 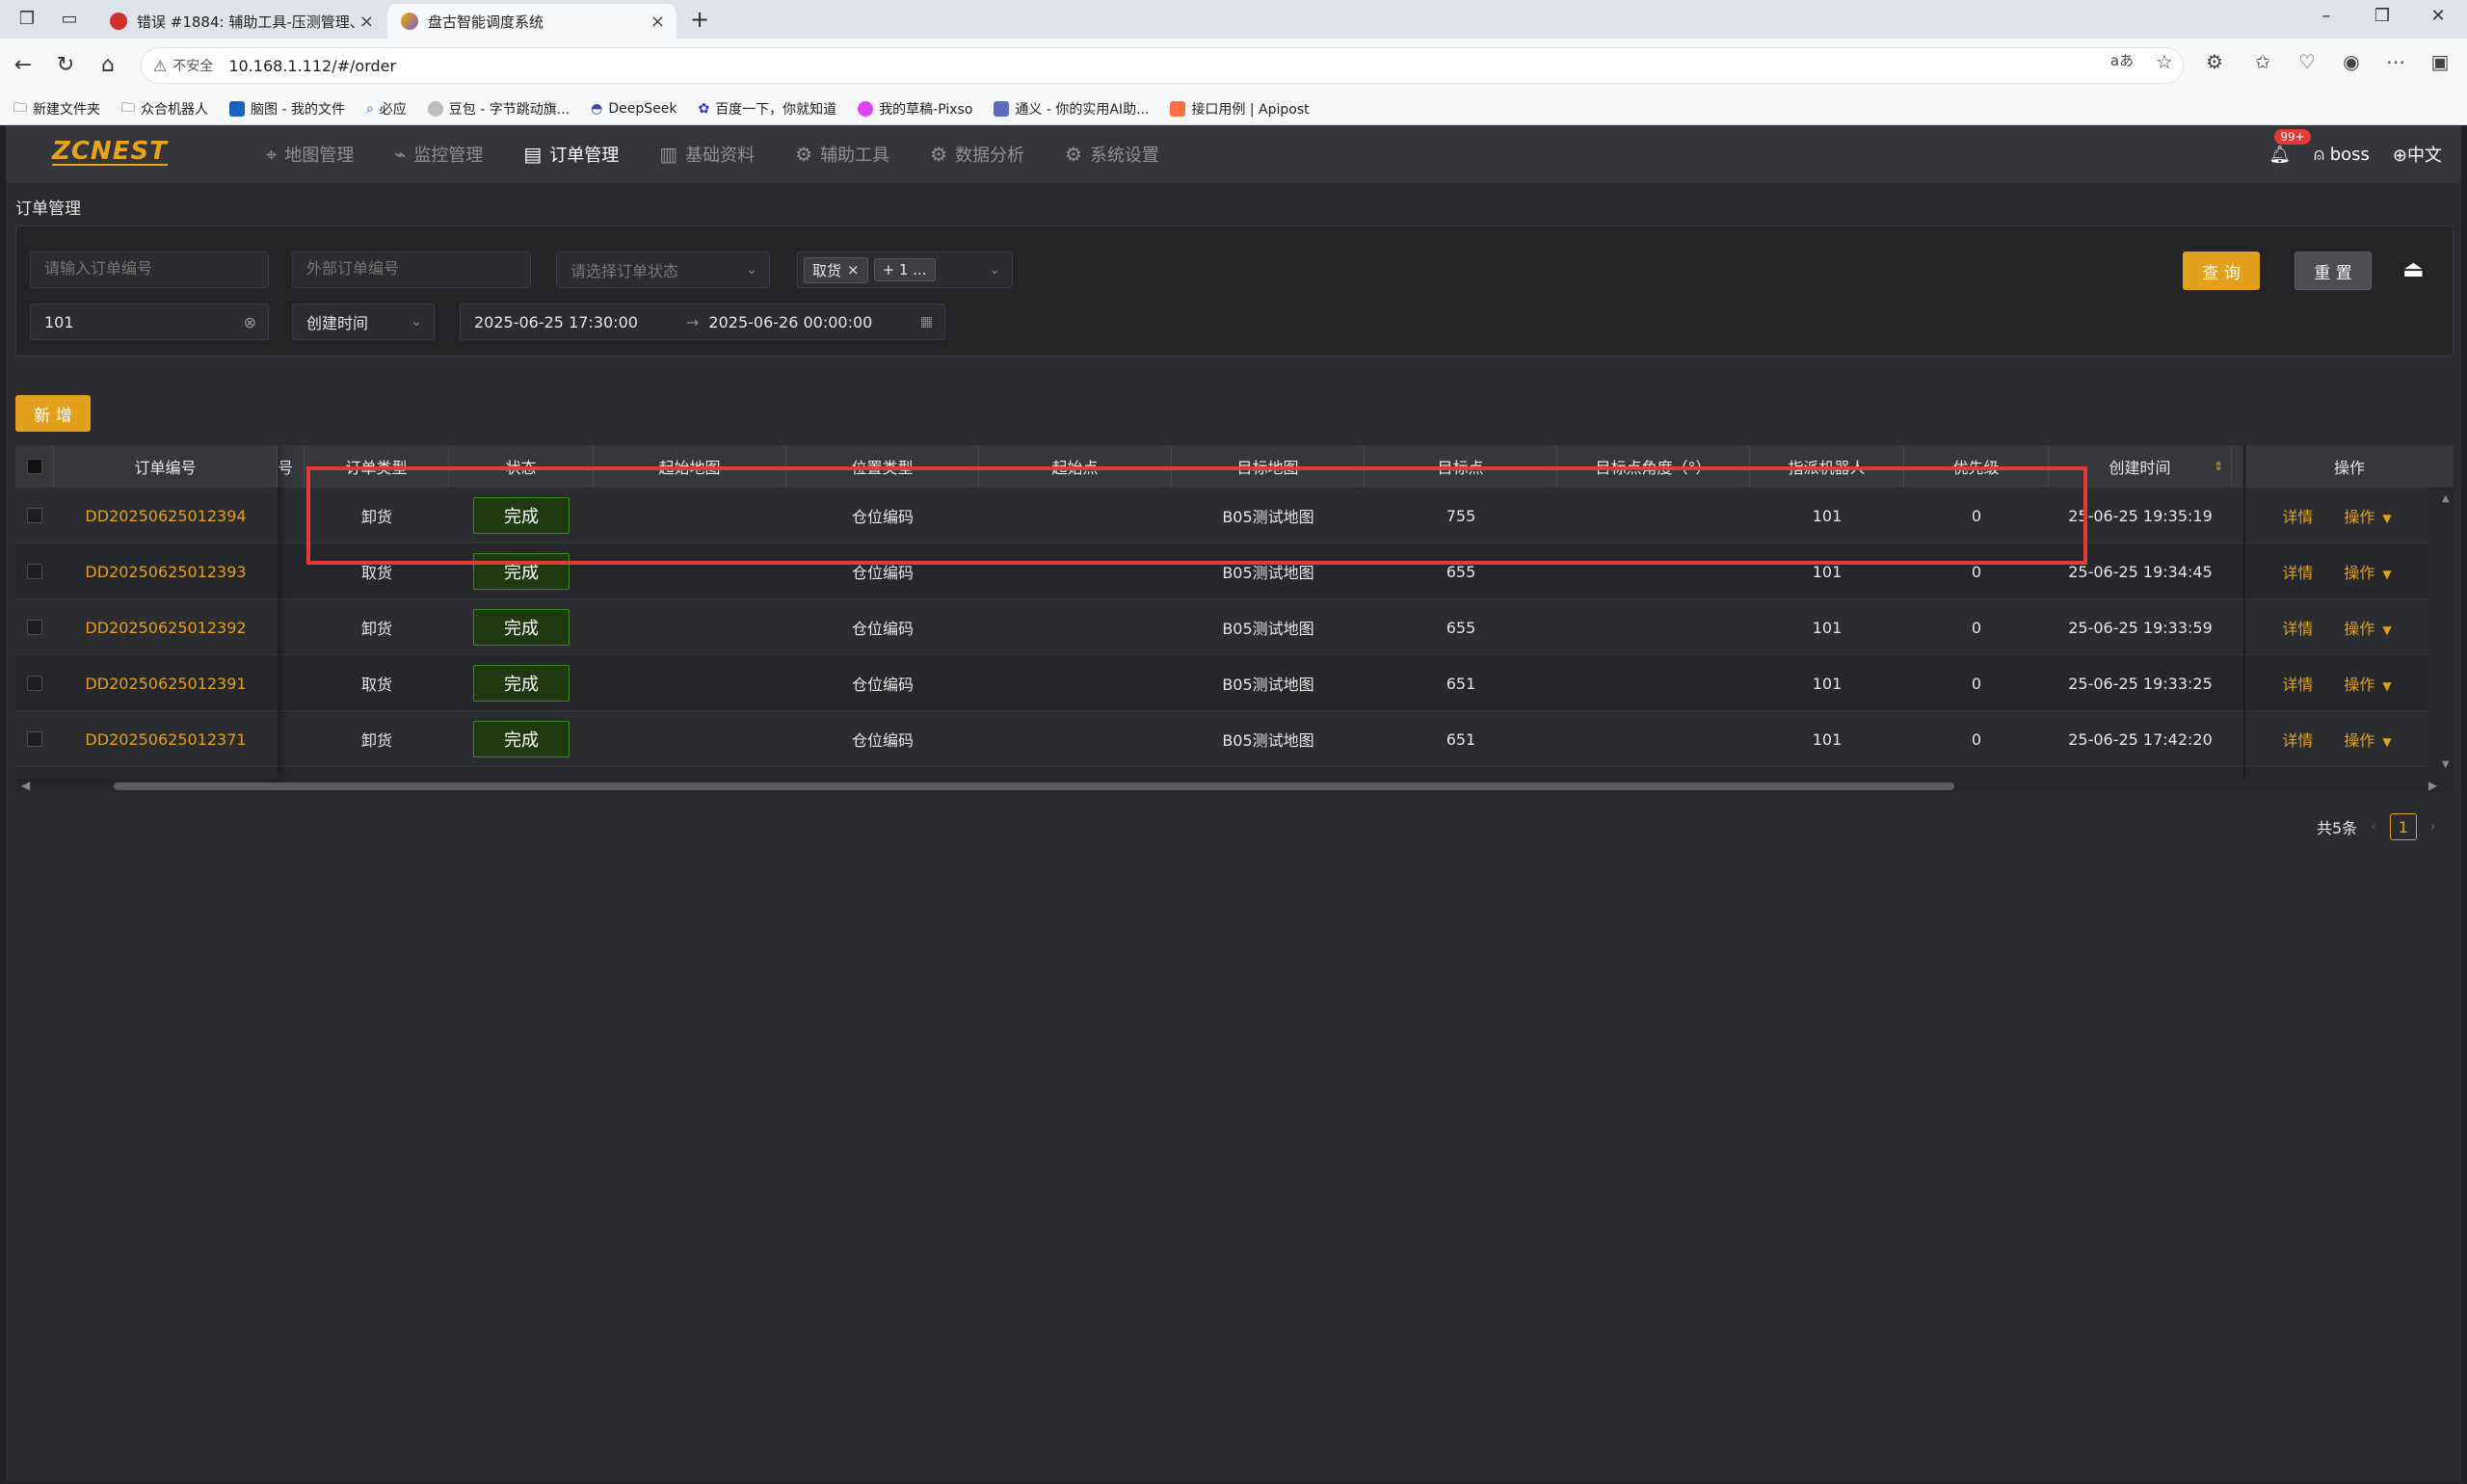 What do you see at coordinates (2438, 16) in the screenshot?
I see `window-close-icon: ✕` at bounding box center [2438, 16].